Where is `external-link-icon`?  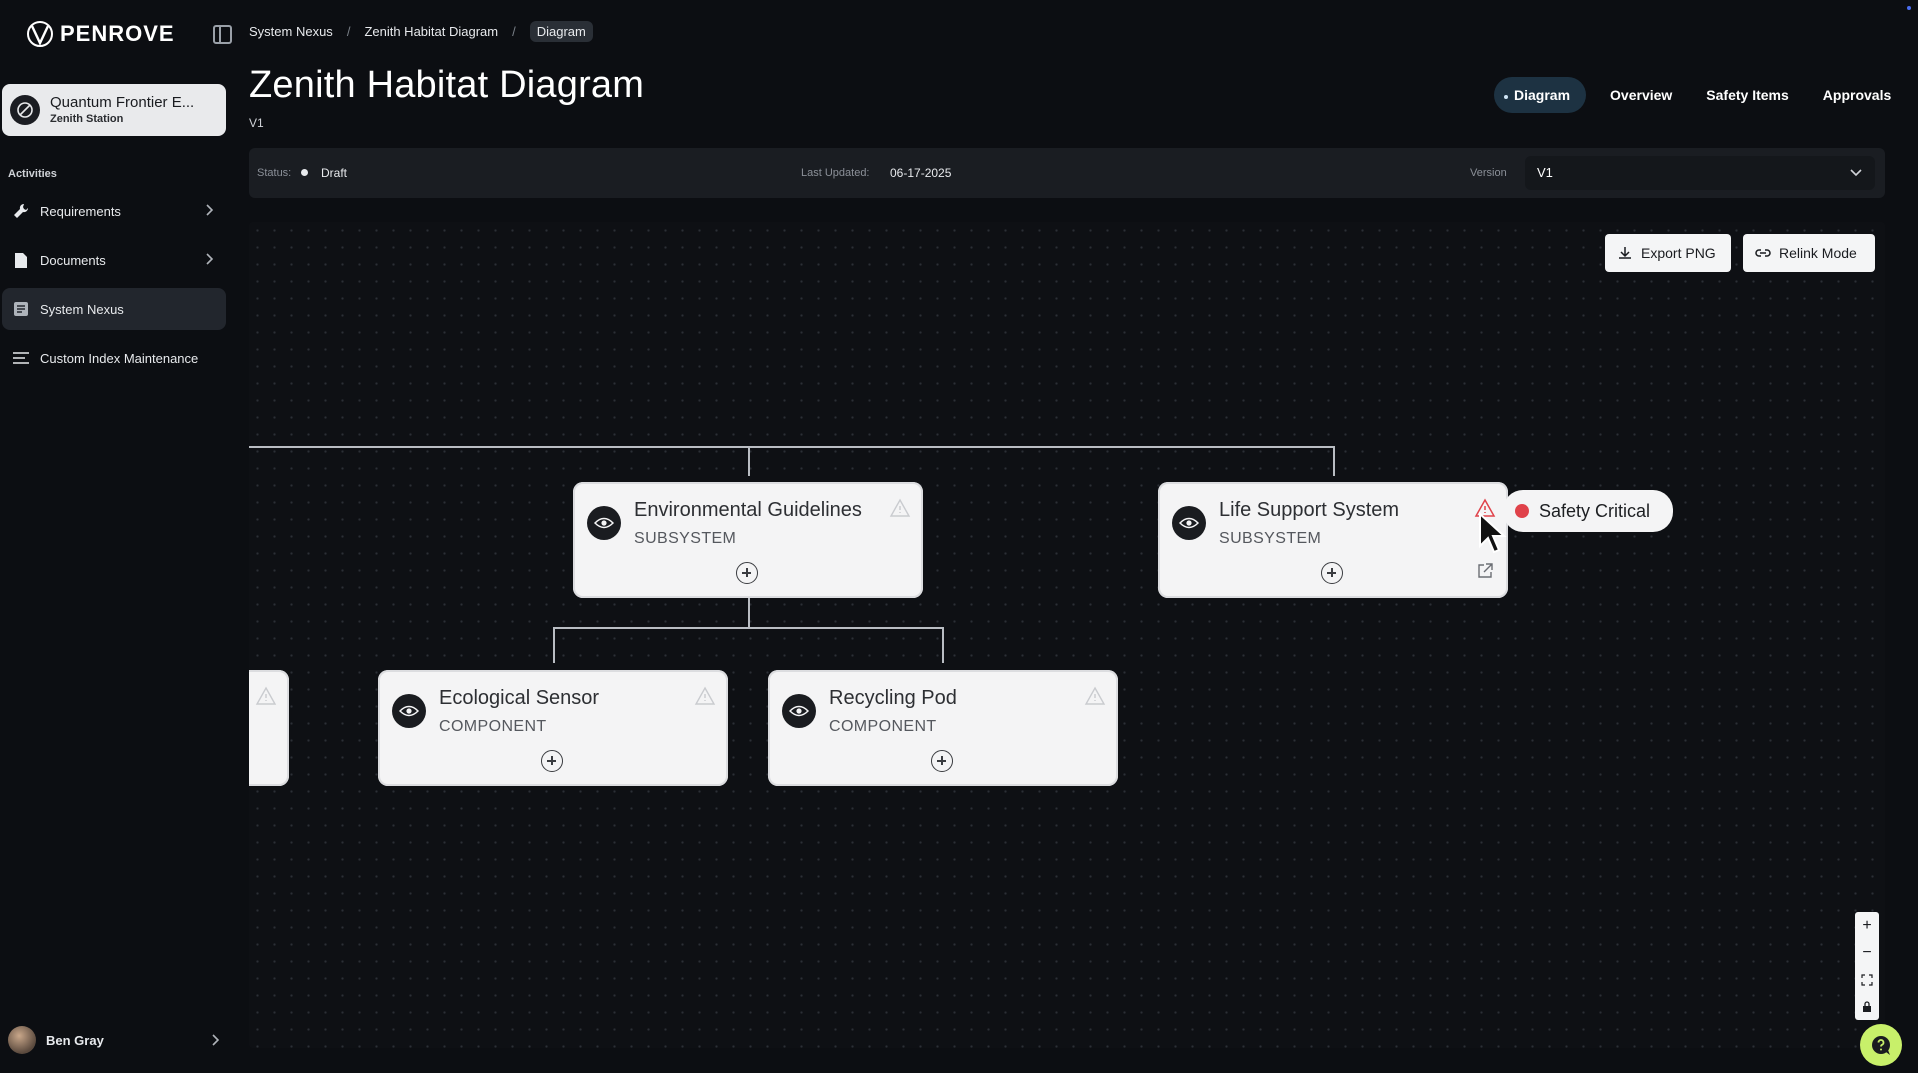 external-link-icon is located at coordinates (1485, 571).